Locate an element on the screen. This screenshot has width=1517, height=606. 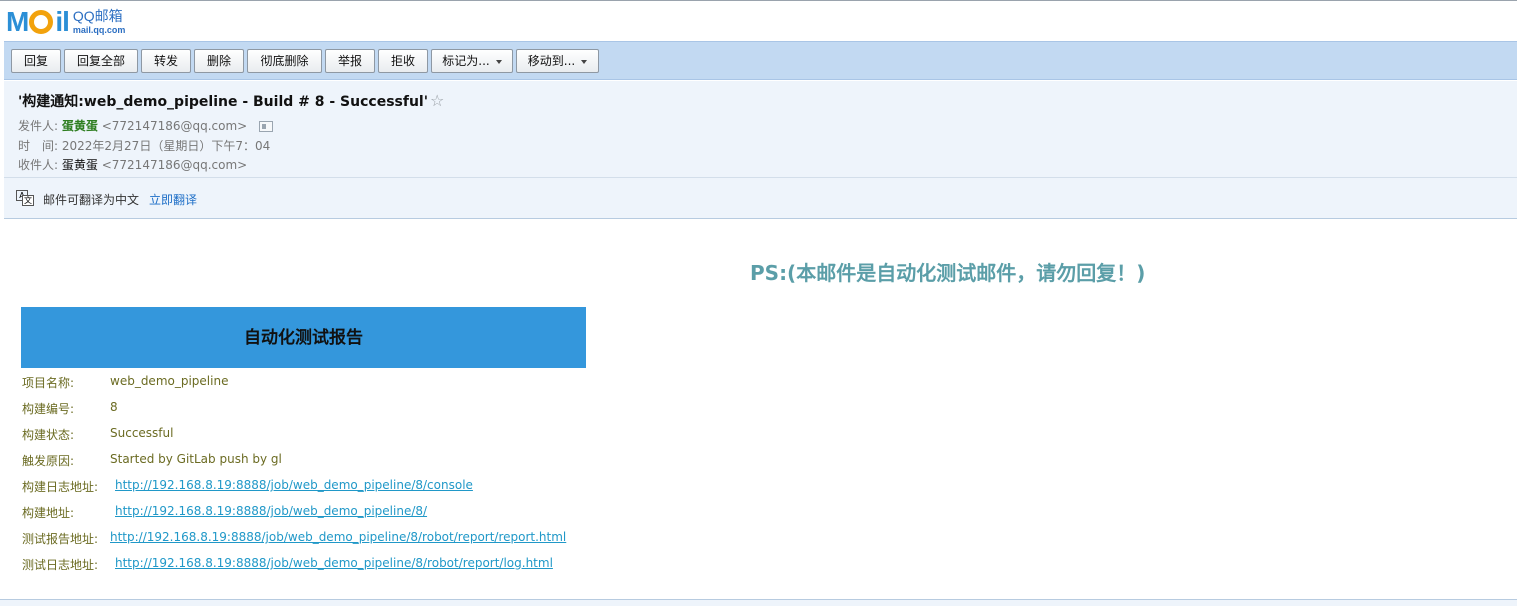
time-label: 时 间: is located at coordinates (38, 146).